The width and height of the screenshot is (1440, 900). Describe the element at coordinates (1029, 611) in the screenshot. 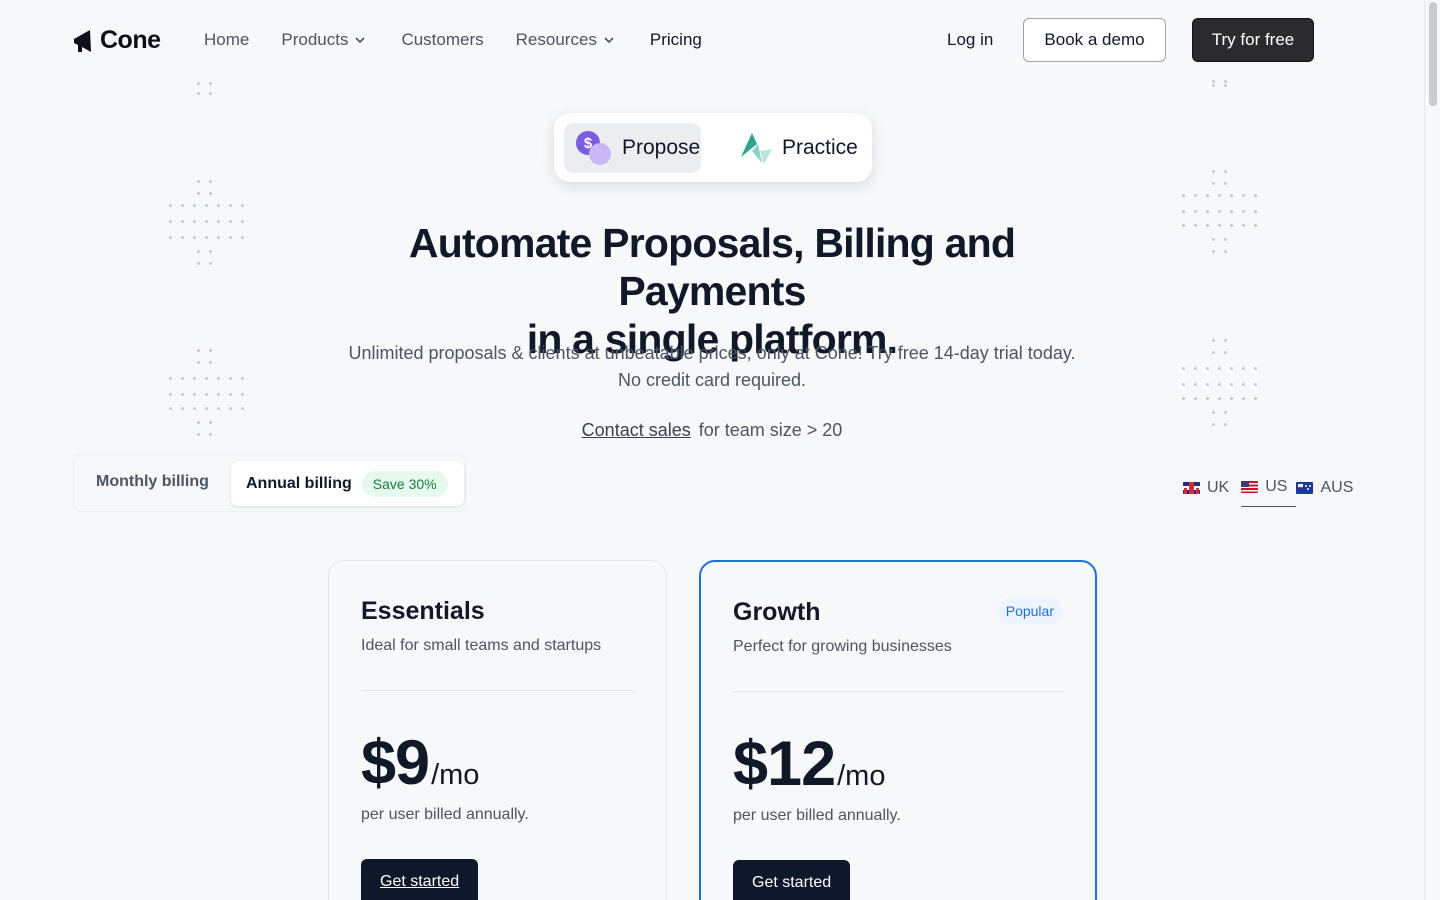

I see `popular-badge: Popular` at that location.